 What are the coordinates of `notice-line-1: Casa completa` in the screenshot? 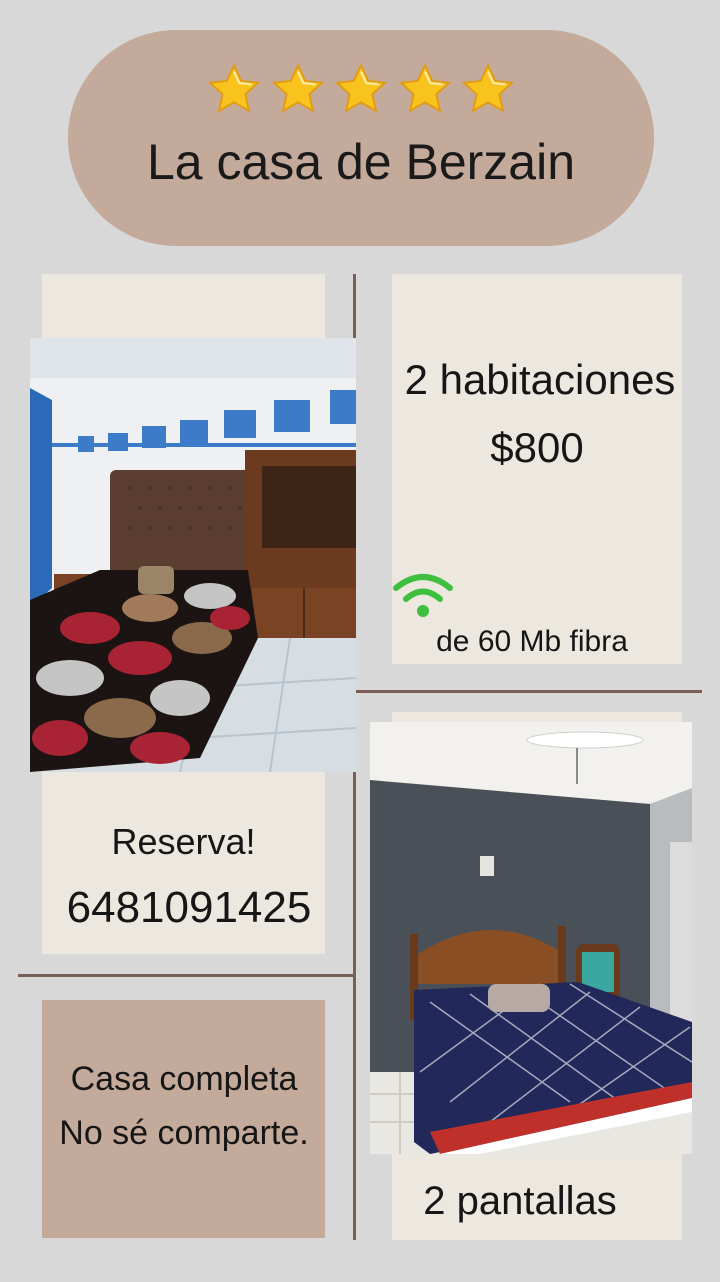 It's located at (184, 1079).